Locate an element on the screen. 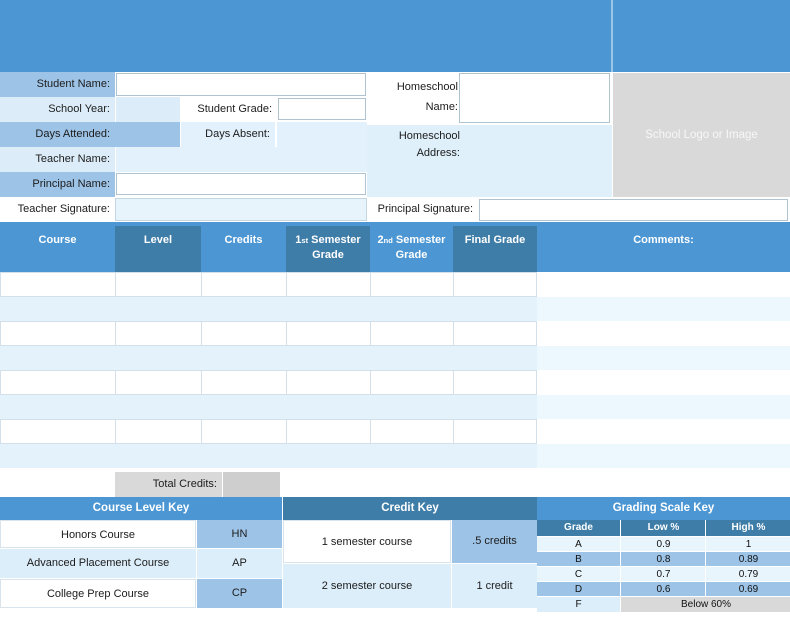  student-grade-label: Student Grade: is located at coordinates (229, 109).